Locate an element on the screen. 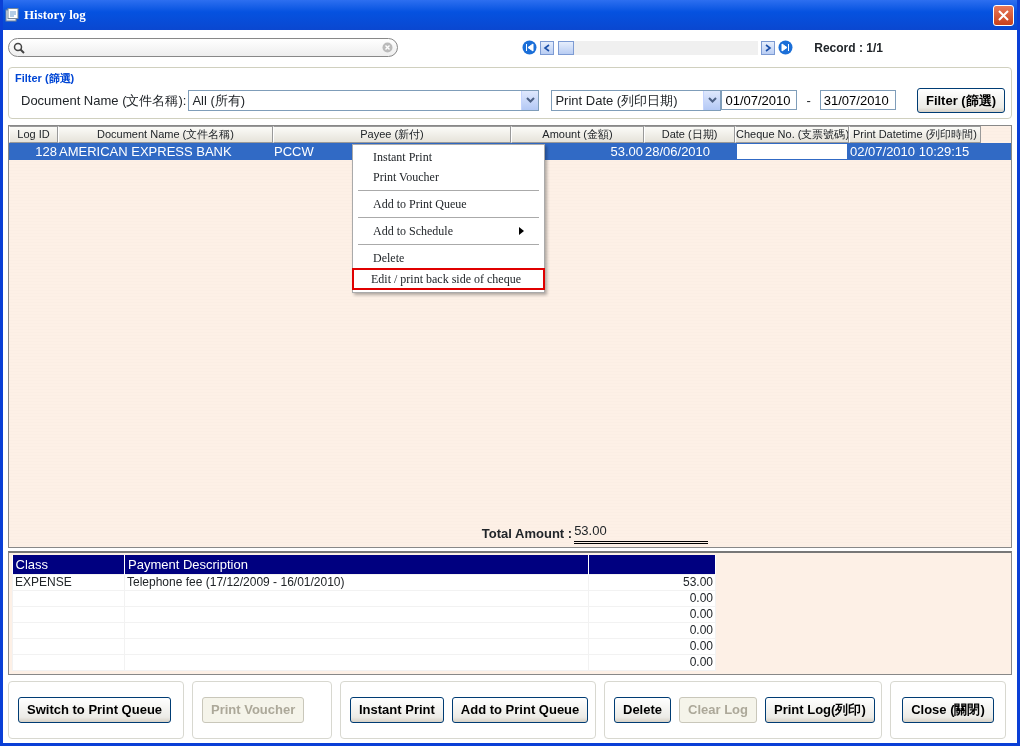  total-amount-value: 53.00 is located at coordinates (641, 532).